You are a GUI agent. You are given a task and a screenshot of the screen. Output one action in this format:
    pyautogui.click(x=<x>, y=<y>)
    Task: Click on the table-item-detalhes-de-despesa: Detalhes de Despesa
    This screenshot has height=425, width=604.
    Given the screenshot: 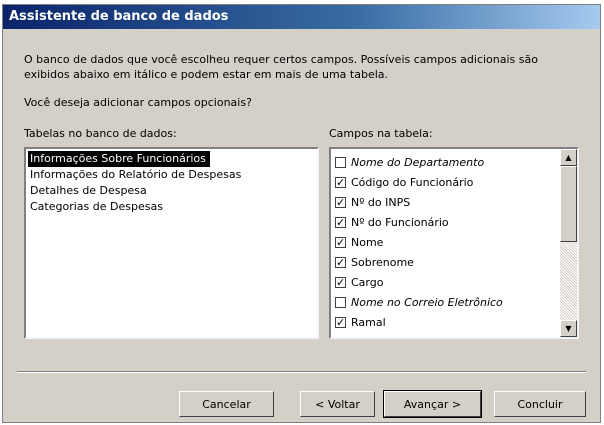 What is the action you would take?
    pyautogui.click(x=89, y=191)
    